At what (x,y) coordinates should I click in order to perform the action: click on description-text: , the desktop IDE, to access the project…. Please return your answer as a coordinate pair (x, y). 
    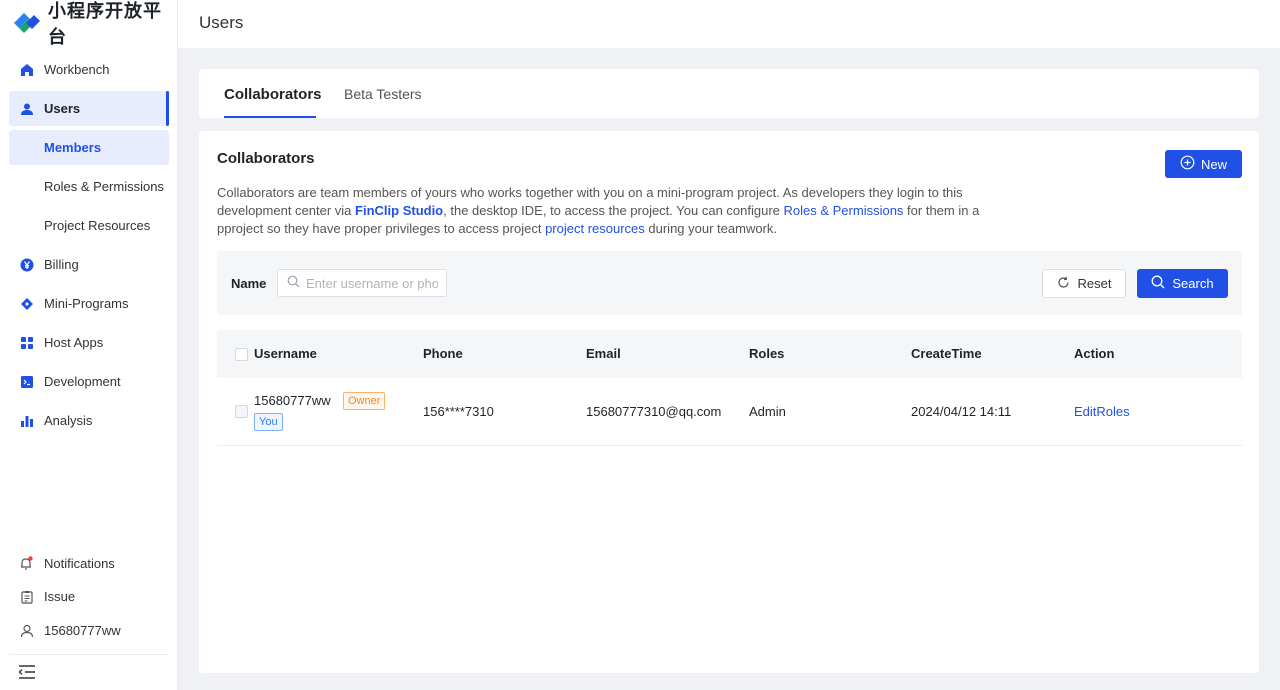
    Looking at the image, I should click on (613, 210).